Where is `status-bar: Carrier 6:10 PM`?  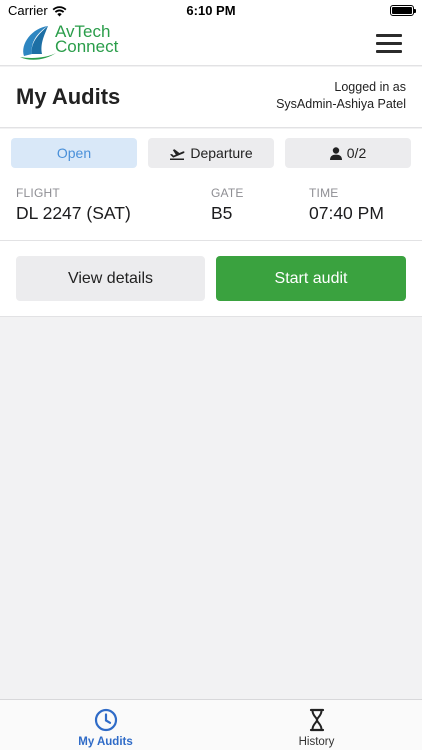 status-bar: Carrier 6:10 PM is located at coordinates (211, 11).